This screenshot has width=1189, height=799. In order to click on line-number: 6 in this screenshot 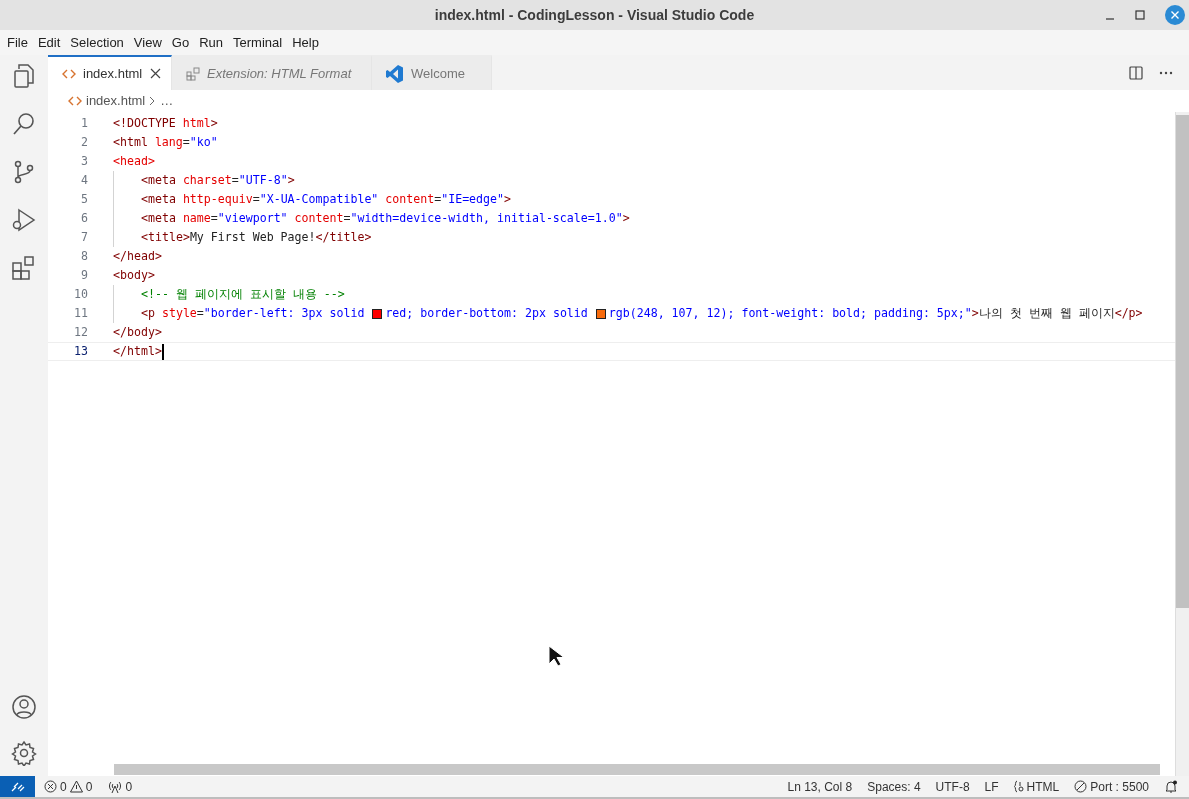, I will do `click(84, 218)`.